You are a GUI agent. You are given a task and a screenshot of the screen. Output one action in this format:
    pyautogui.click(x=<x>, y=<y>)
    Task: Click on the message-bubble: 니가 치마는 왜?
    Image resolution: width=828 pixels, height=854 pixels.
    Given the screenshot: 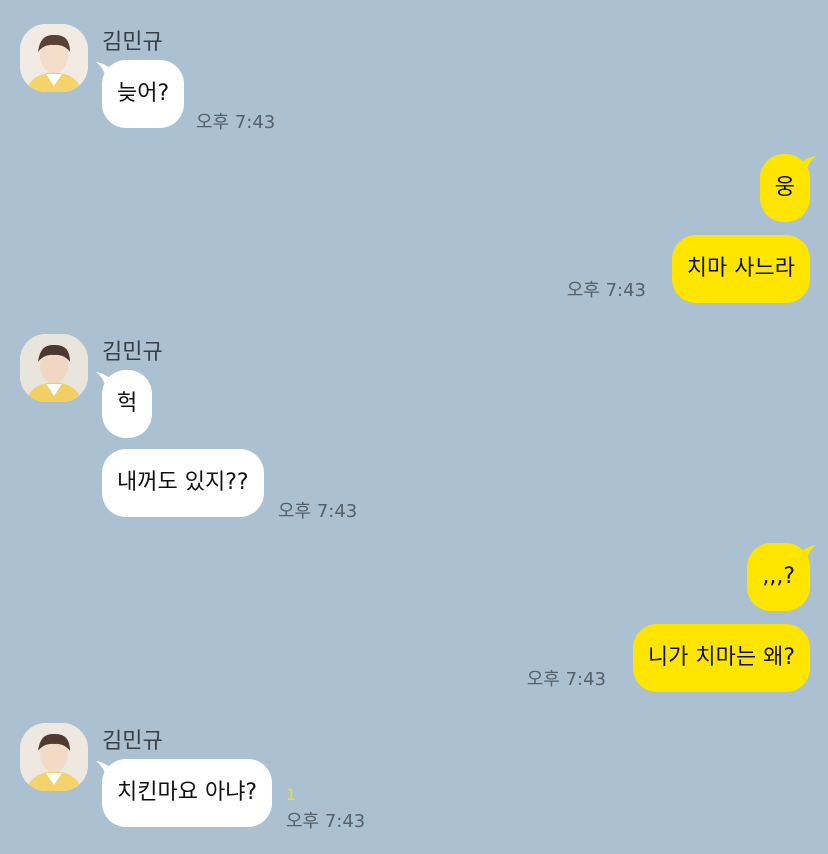 What is the action you would take?
    pyautogui.click(x=721, y=658)
    